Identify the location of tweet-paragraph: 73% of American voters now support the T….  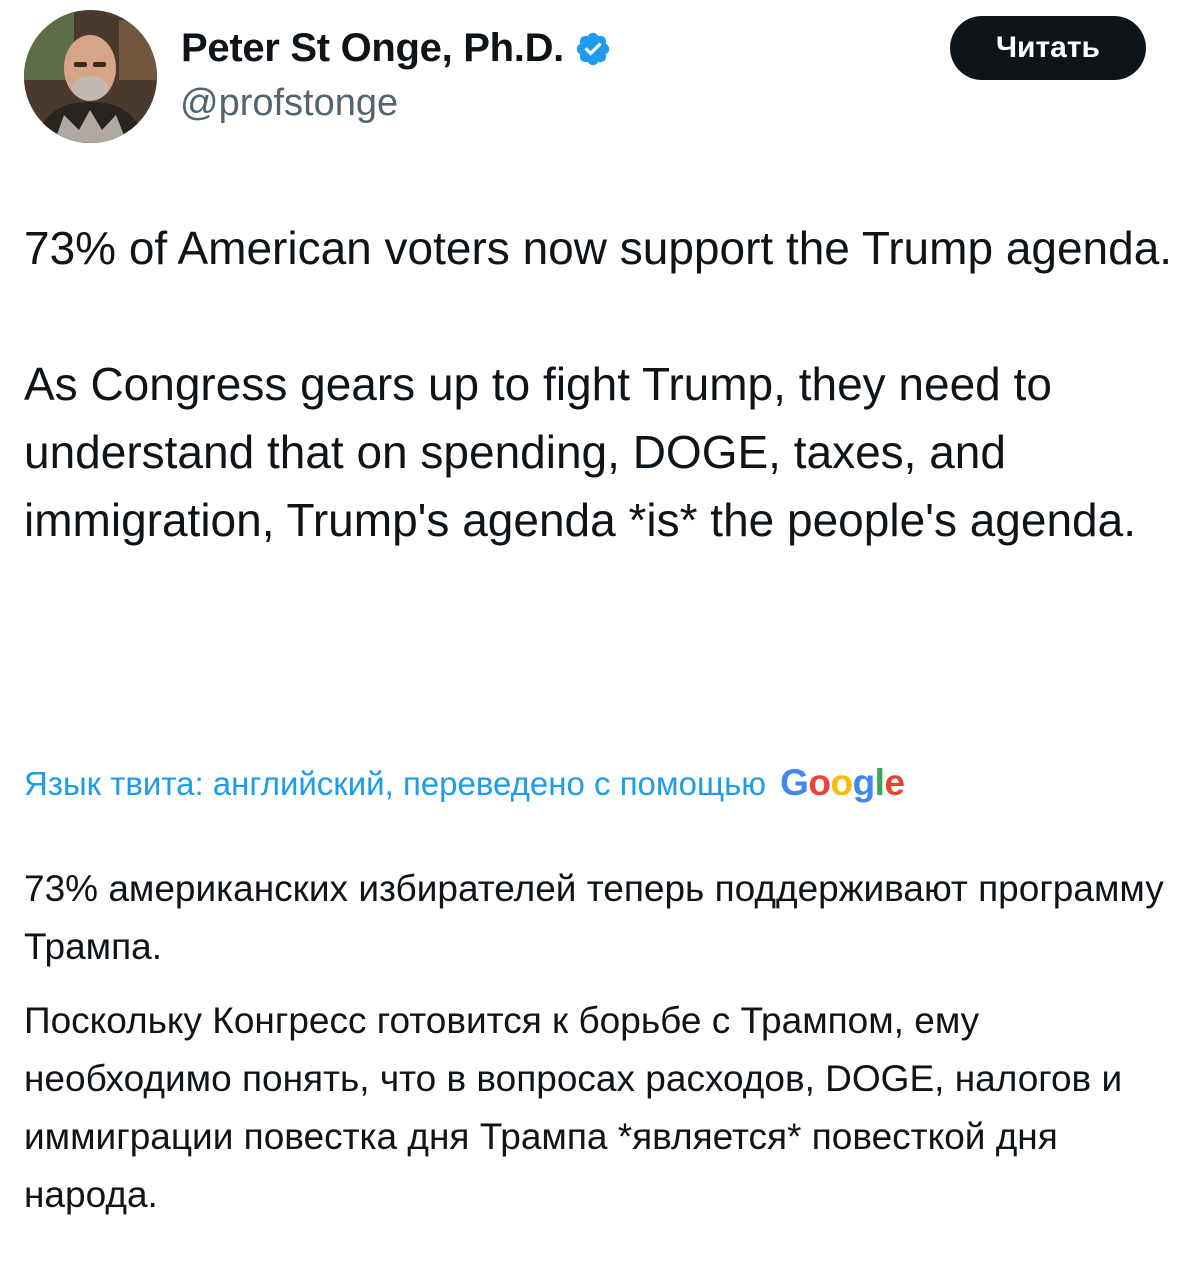
(598, 248).